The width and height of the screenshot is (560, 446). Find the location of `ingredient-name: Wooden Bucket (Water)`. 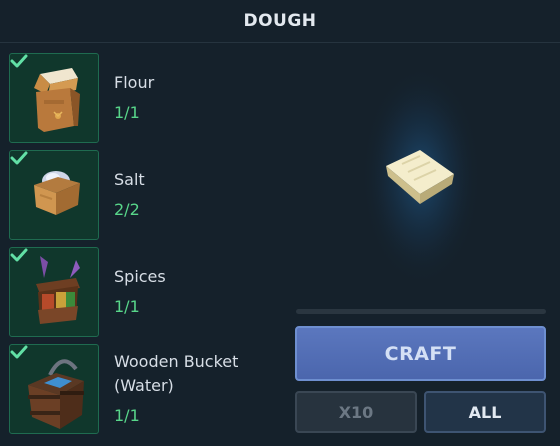

ingredient-name: Wooden Bucket (Water) is located at coordinates (176, 373).